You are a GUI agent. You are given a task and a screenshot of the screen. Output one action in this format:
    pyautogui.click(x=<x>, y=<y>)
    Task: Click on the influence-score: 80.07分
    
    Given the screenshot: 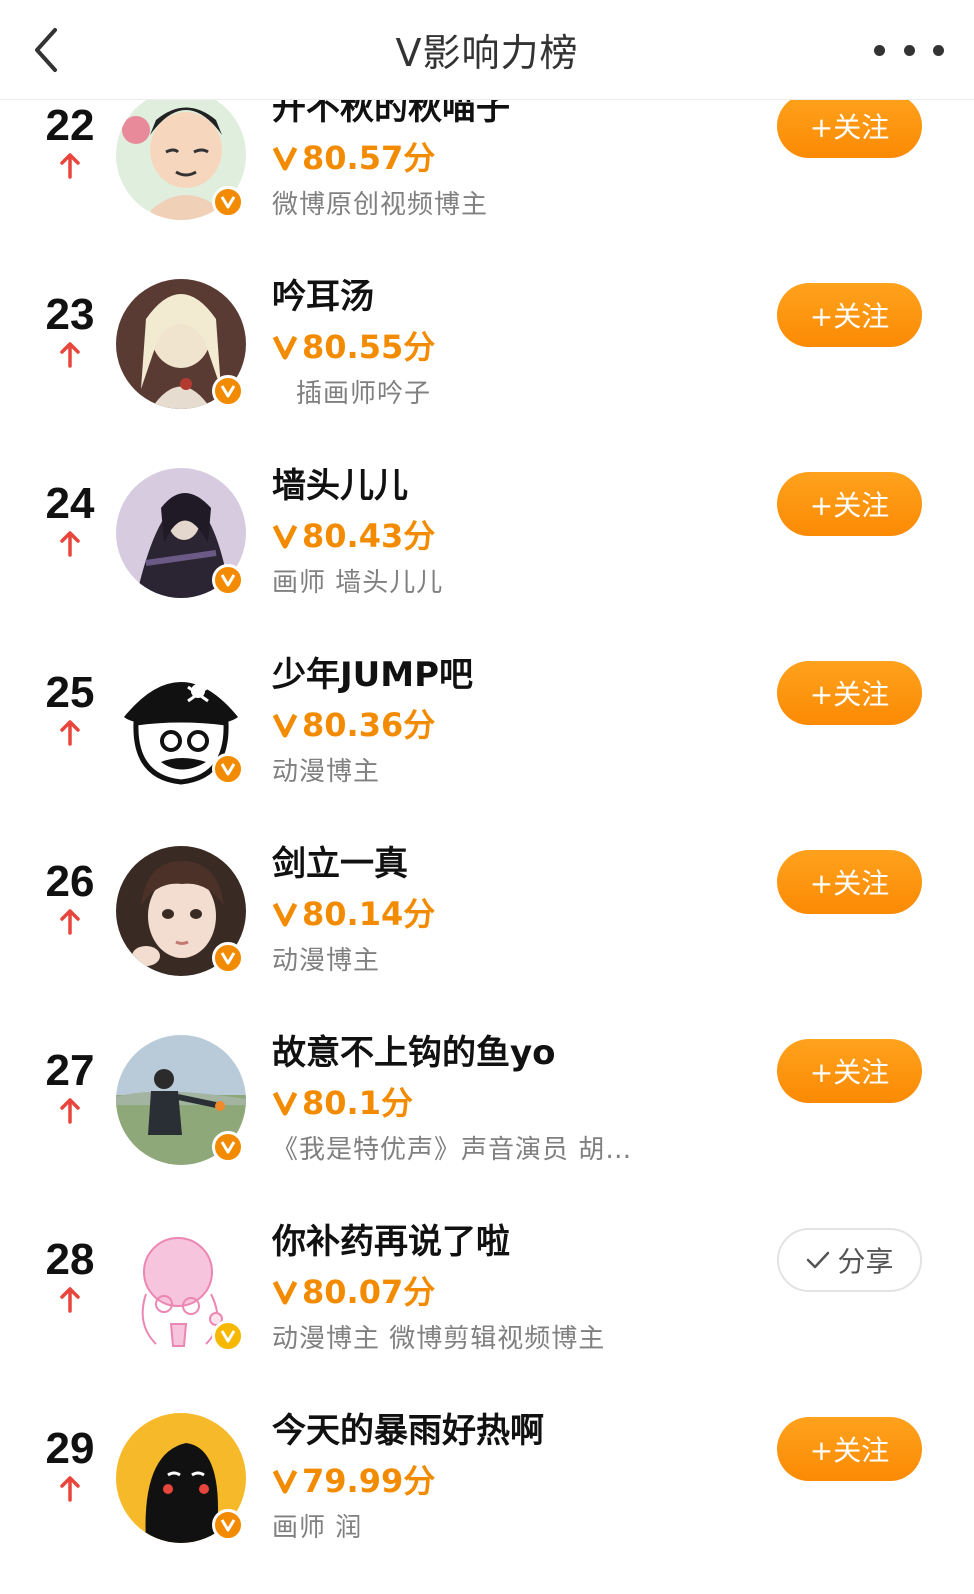 What is the action you would take?
    pyautogui.click(x=369, y=1292)
    